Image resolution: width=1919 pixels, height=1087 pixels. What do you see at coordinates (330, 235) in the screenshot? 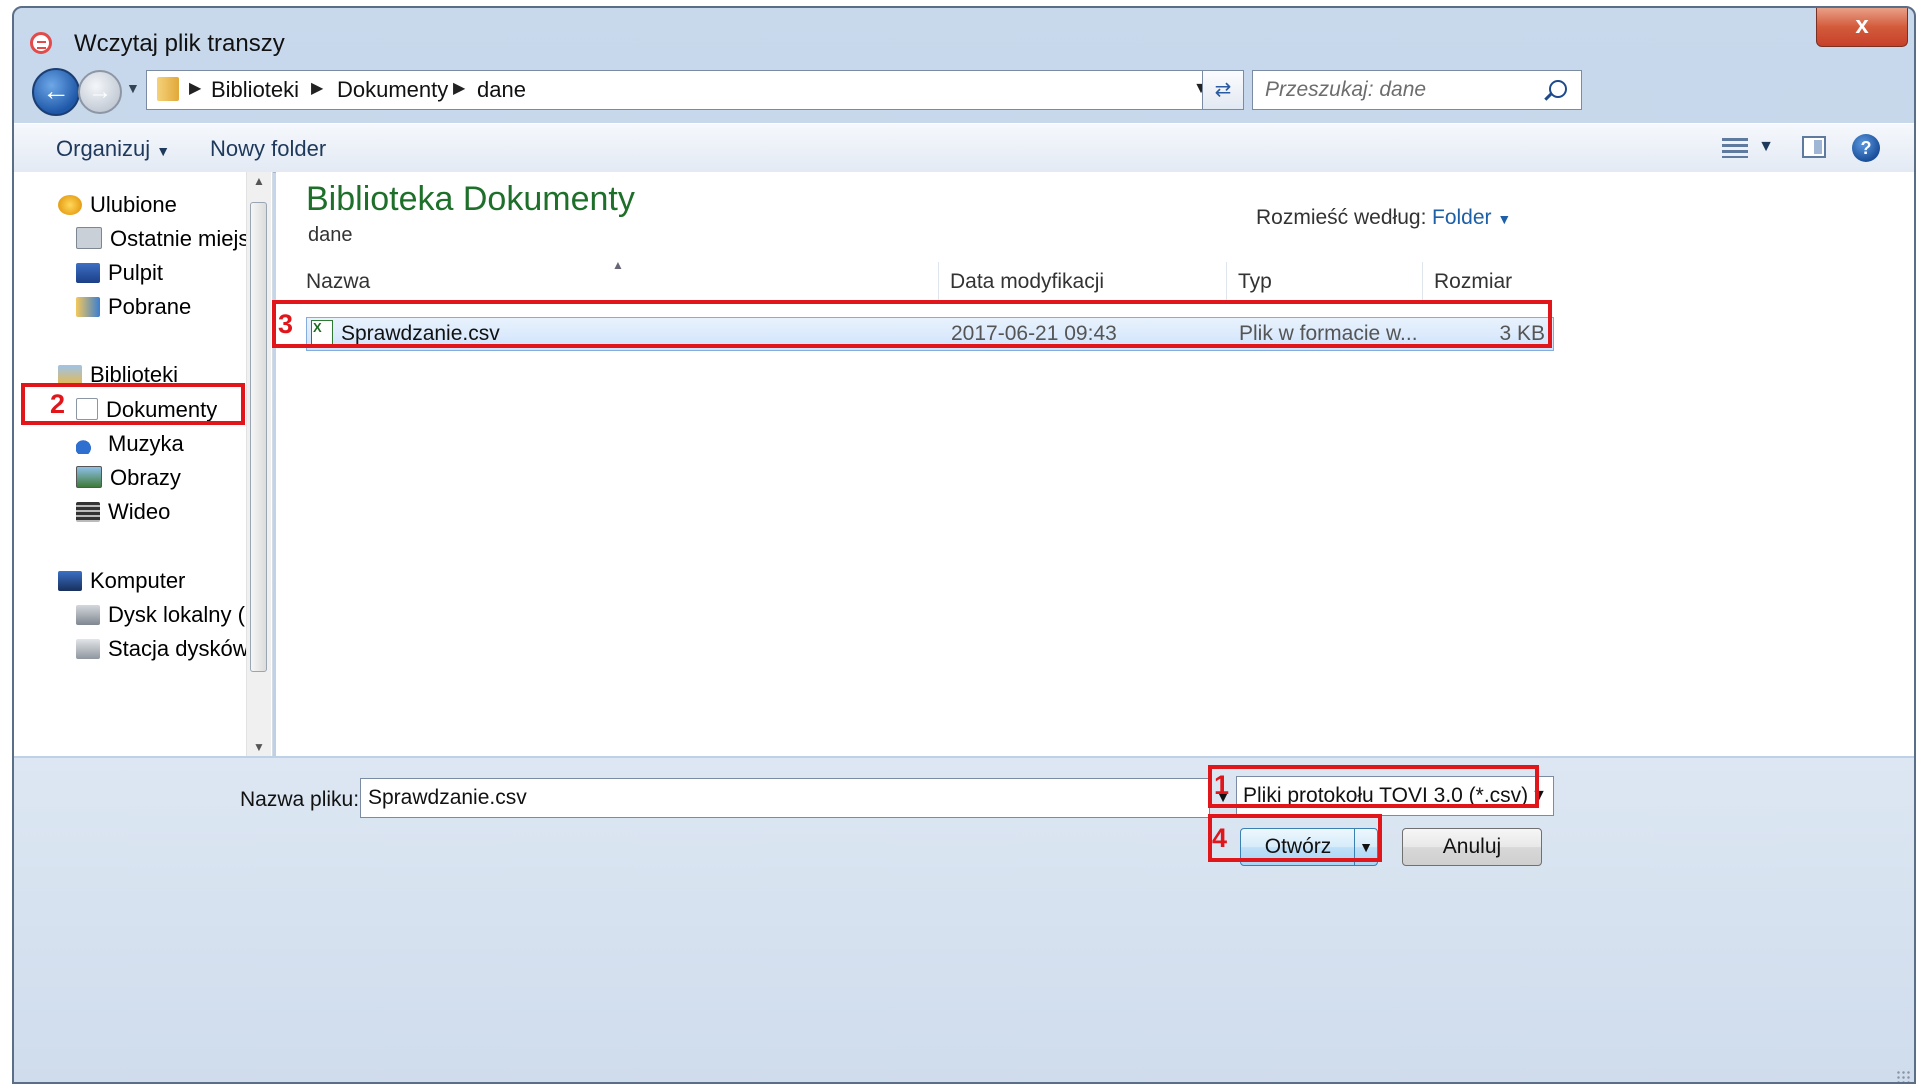
I see `library-subtitle: dane` at bounding box center [330, 235].